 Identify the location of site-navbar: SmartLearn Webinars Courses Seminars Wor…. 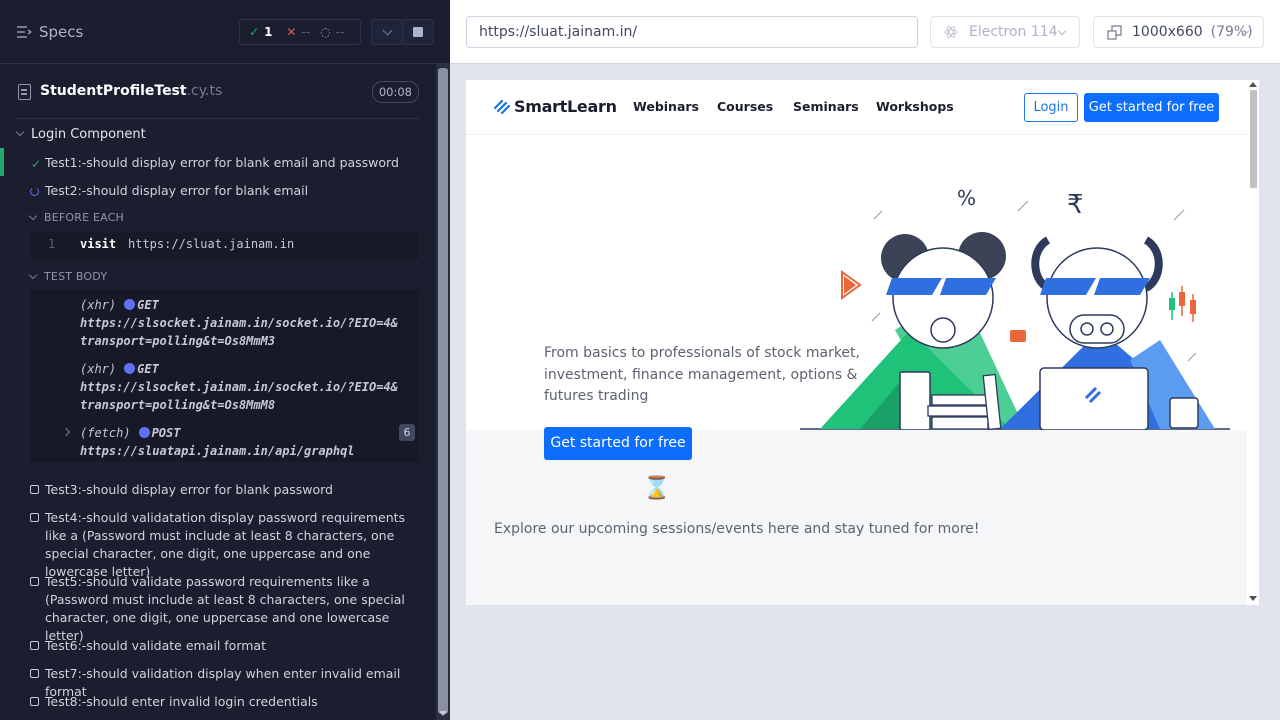
(856, 107).